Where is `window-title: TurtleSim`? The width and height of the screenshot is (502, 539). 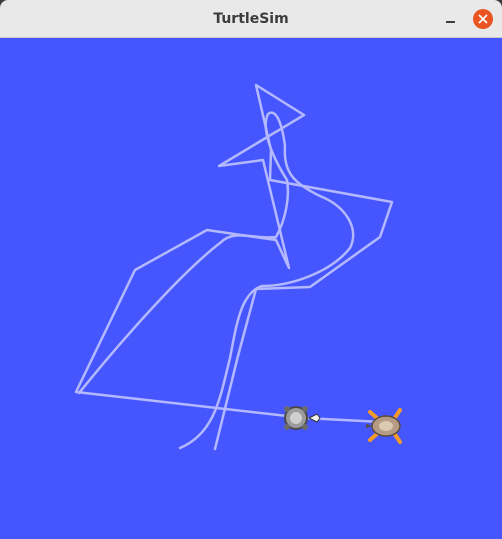
window-title: TurtleSim is located at coordinates (251, 19).